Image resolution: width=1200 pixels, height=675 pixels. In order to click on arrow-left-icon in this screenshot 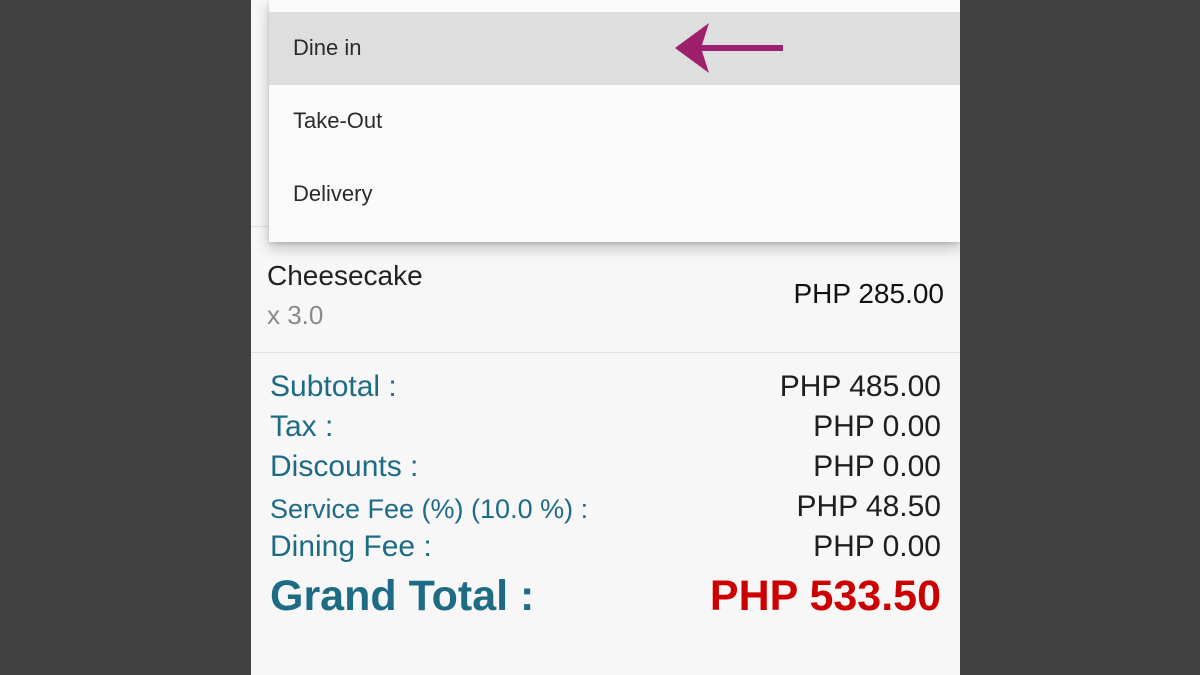, I will do `click(729, 48)`.